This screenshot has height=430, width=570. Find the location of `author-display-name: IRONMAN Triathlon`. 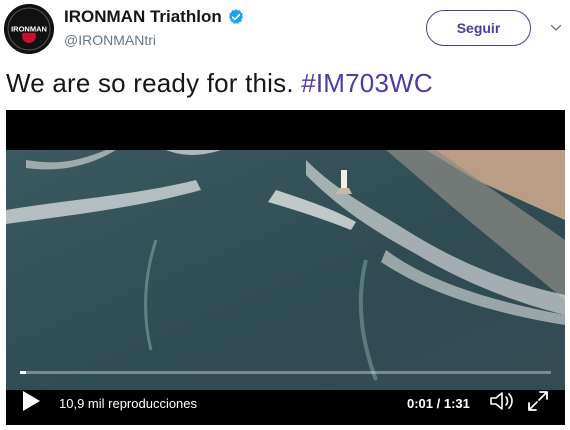

author-display-name: IRONMAN Triathlon is located at coordinates (143, 17).